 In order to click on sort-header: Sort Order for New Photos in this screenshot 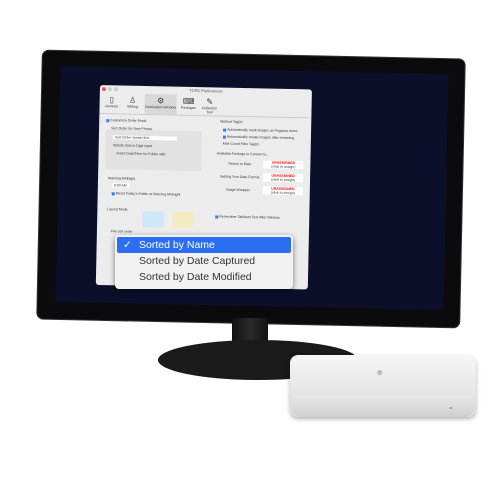, I will do `click(132, 129)`.